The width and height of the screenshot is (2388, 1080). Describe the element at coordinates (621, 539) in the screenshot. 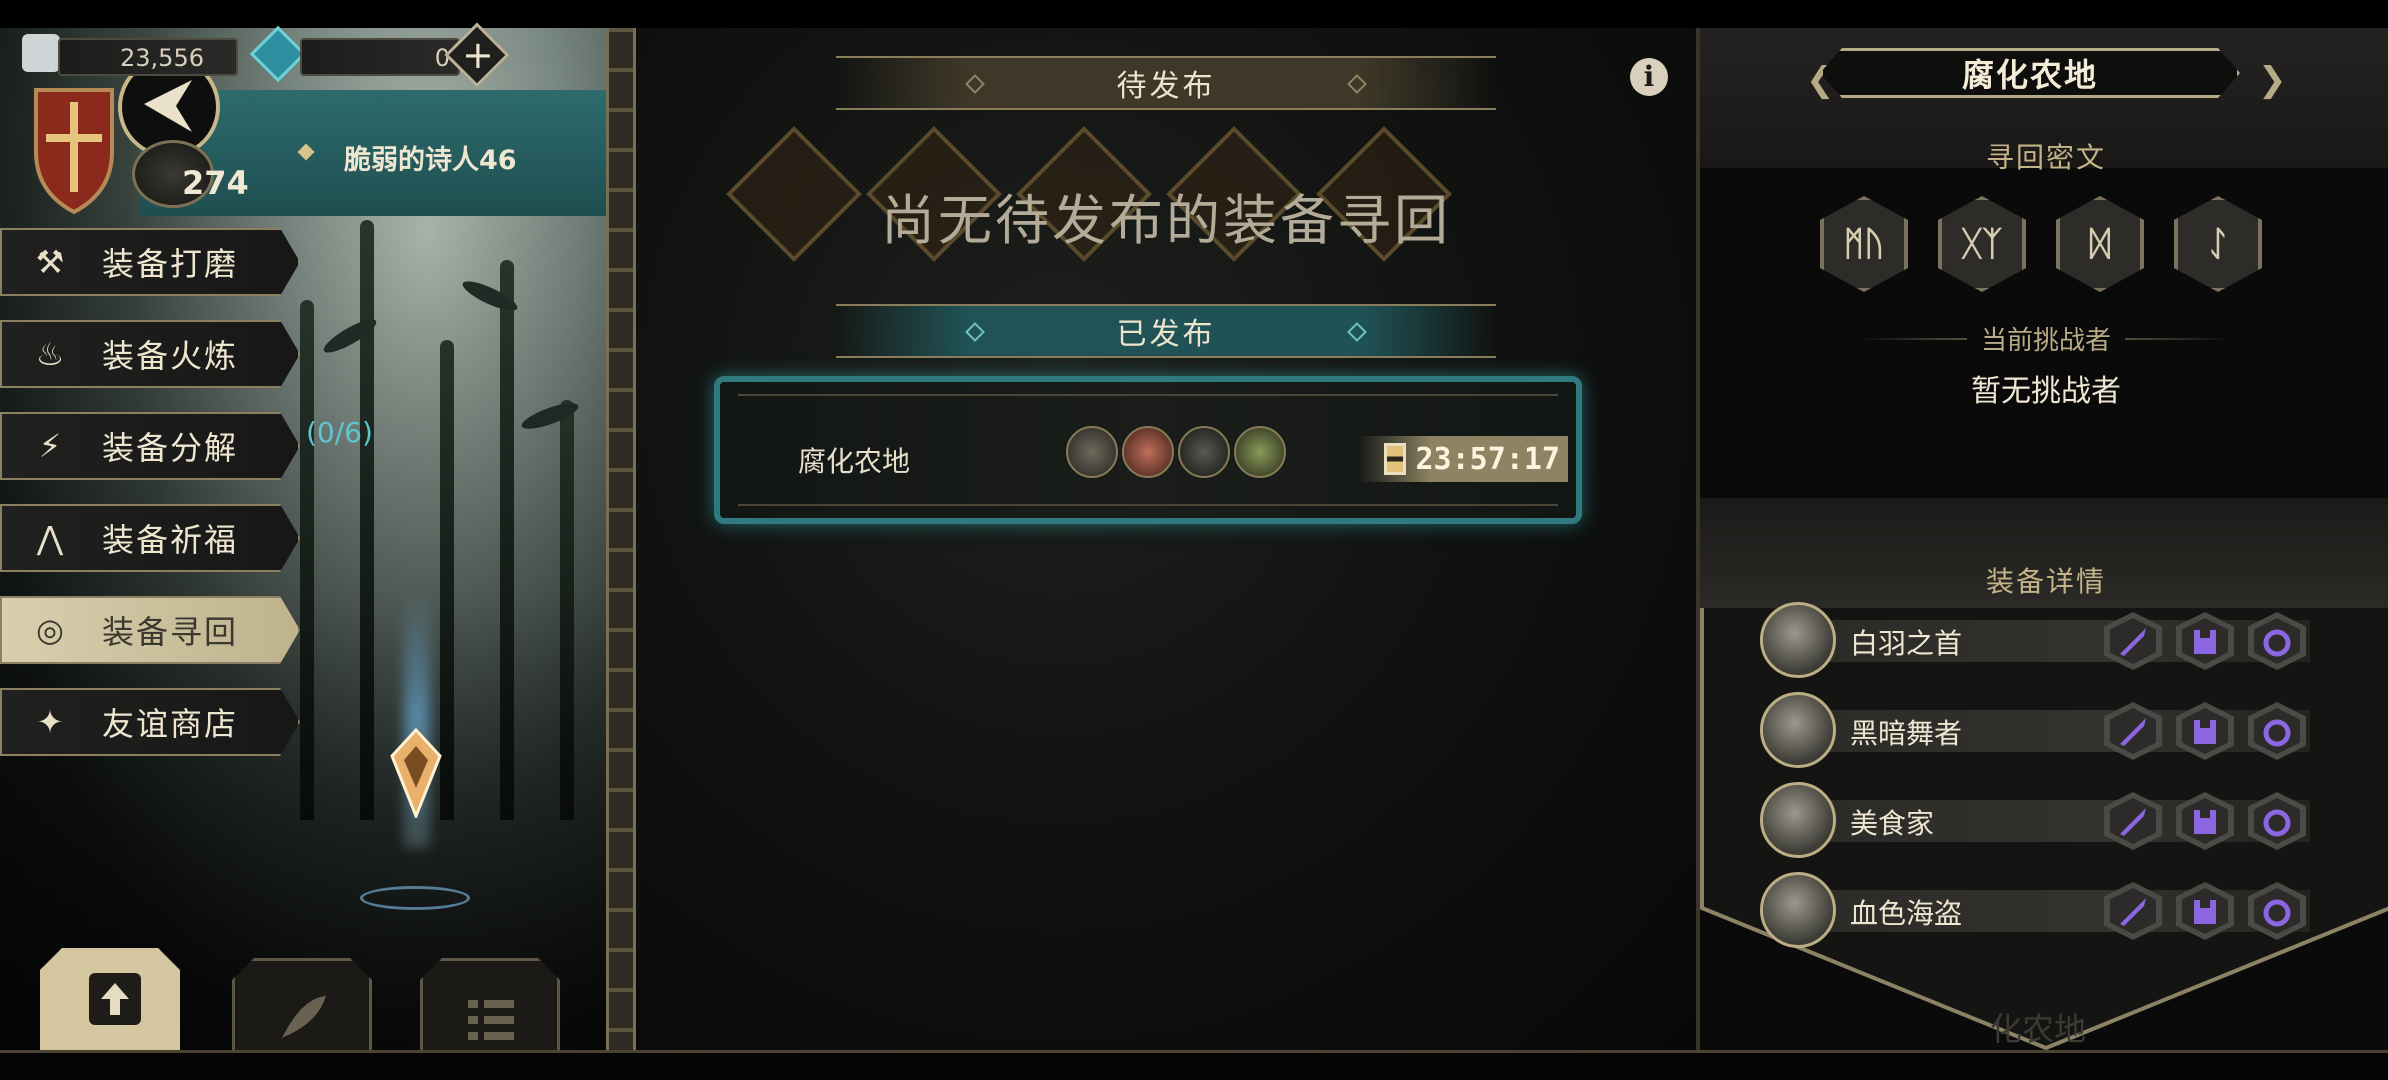

I see `panel-divider` at that location.